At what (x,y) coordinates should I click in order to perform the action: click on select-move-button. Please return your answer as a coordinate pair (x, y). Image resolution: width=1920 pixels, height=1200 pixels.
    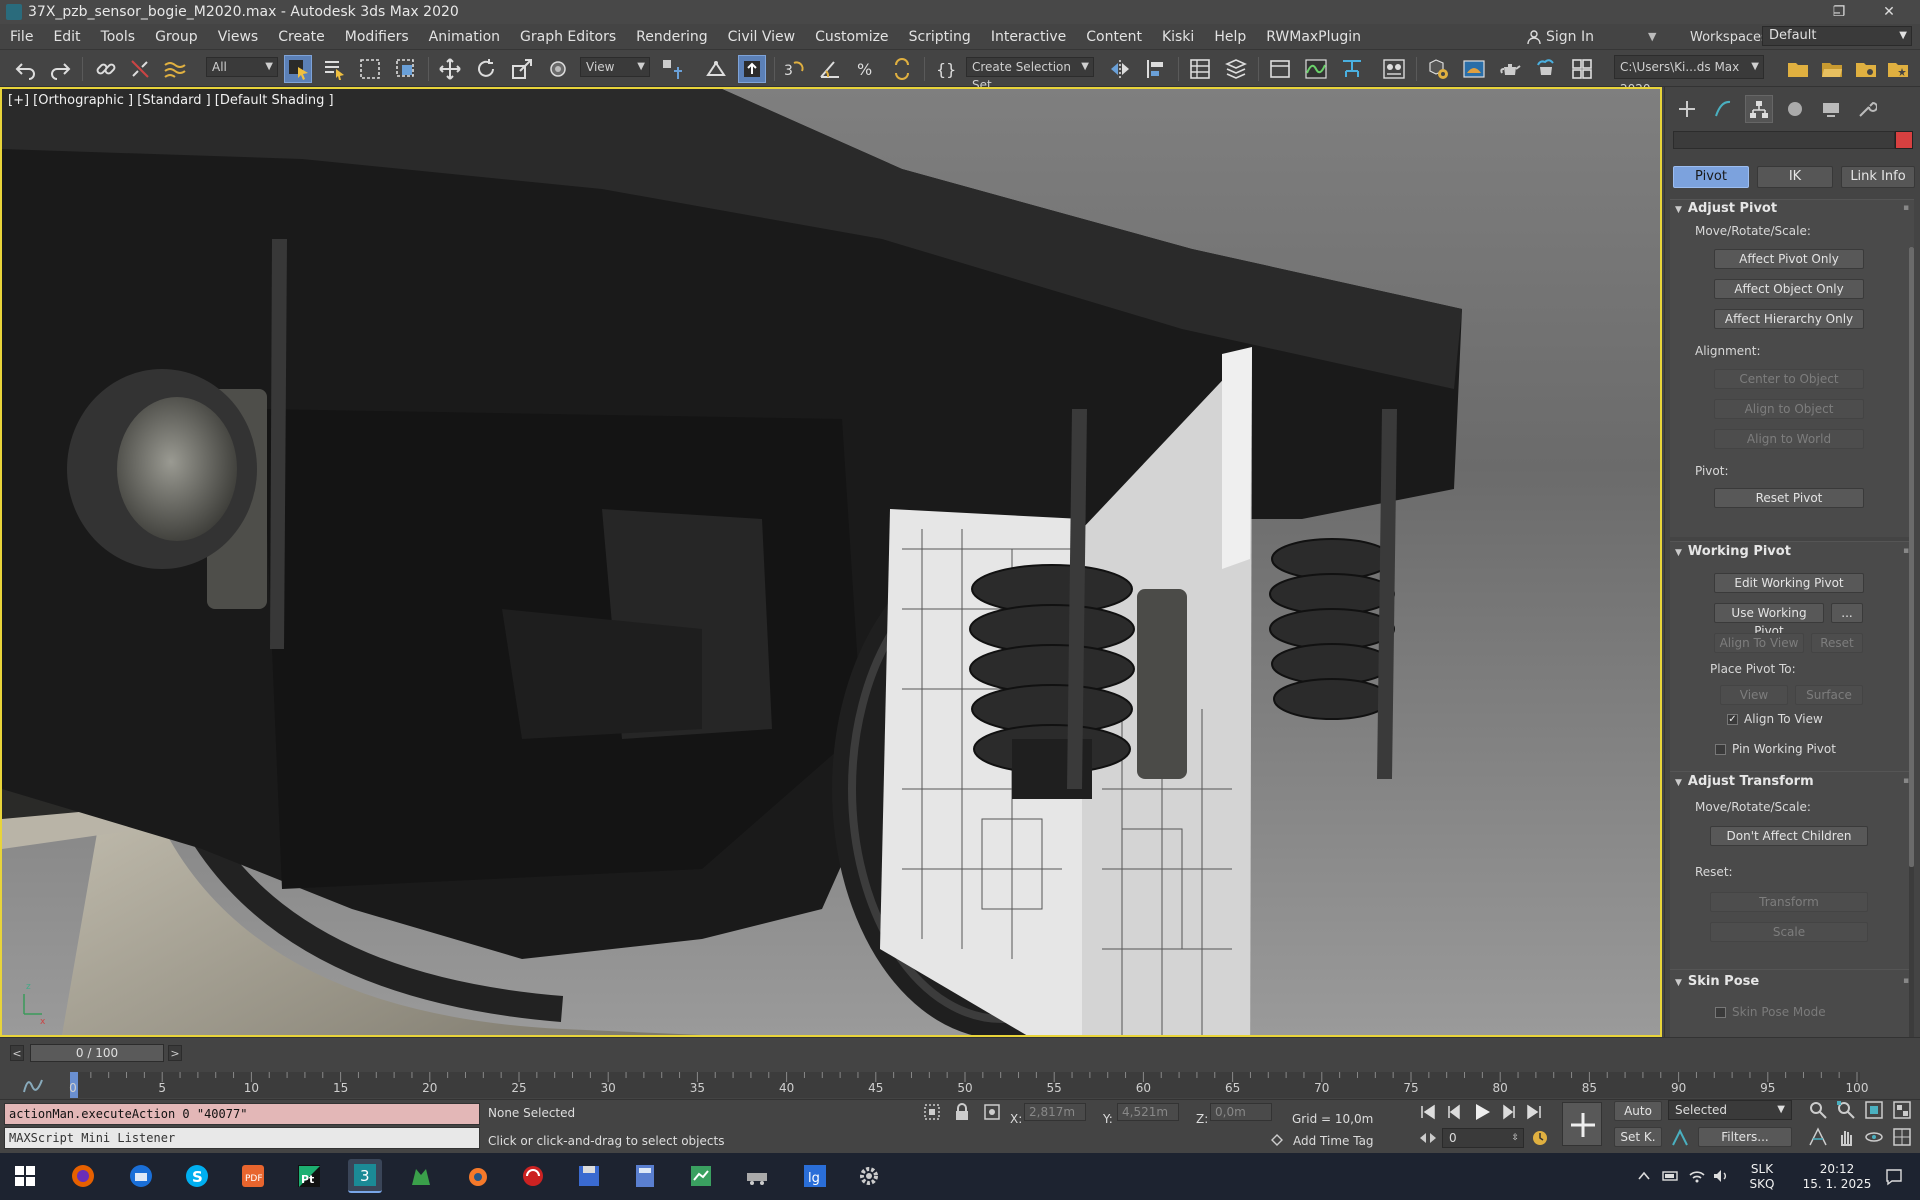
    Looking at the image, I should click on (450, 69).